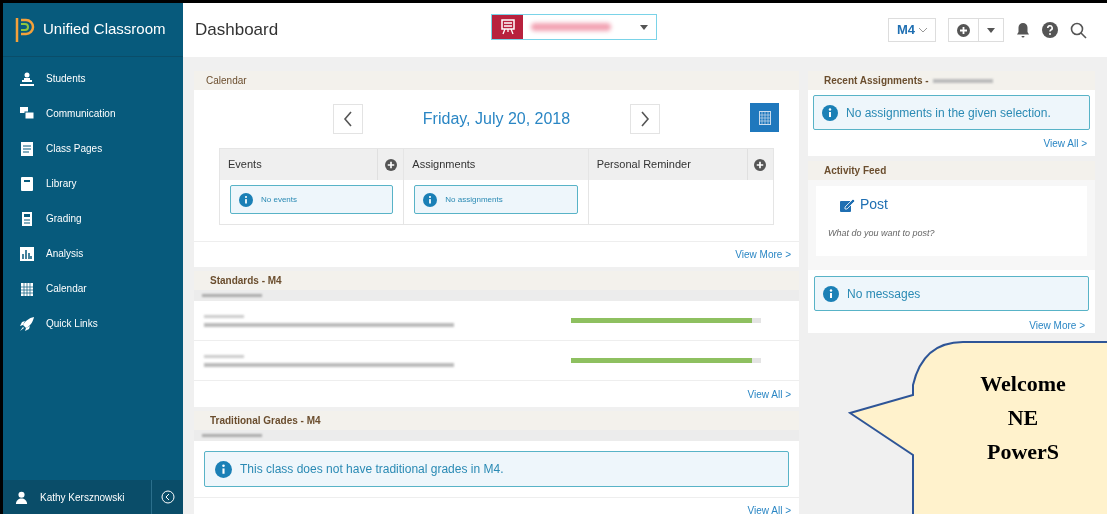  What do you see at coordinates (27, 78) in the screenshot?
I see `person-icon` at bounding box center [27, 78].